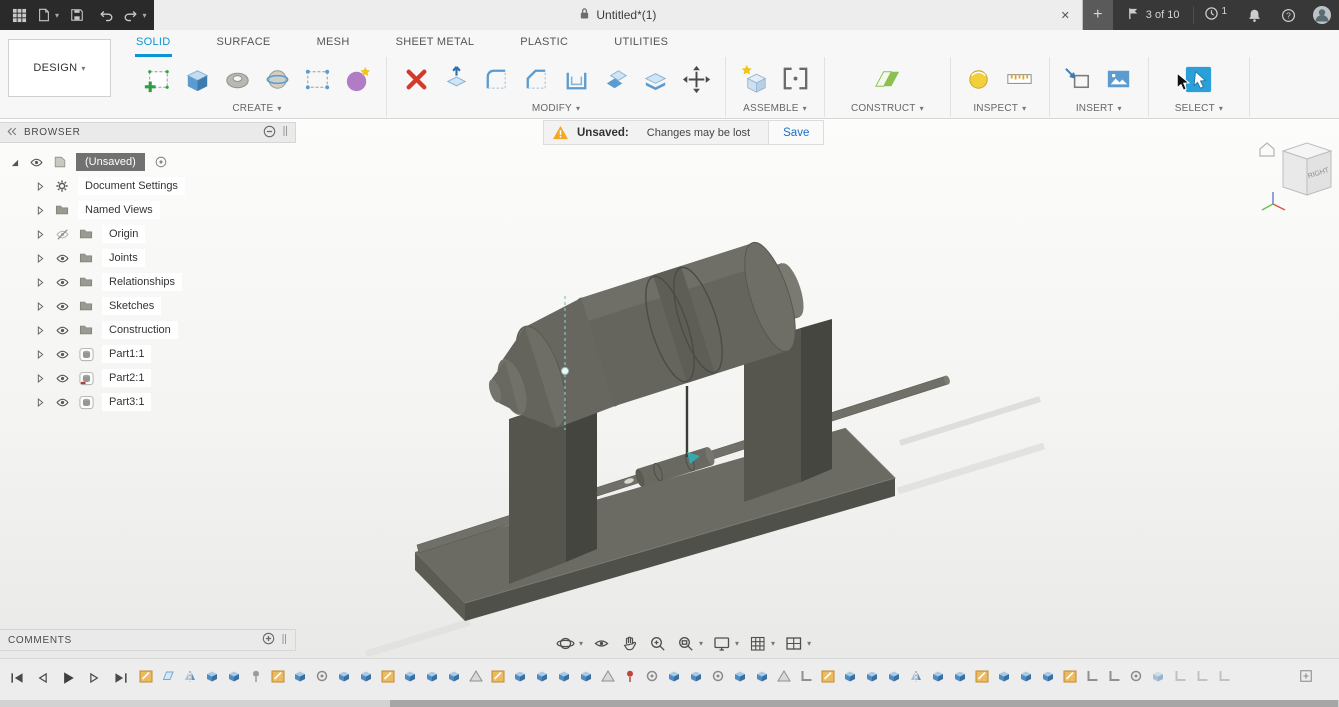 The height and width of the screenshot is (707, 1339). What do you see at coordinates (556, 108) in the screenshot?
I see `panel-label-modify: MODIFY` at bounding box center [556, 108].